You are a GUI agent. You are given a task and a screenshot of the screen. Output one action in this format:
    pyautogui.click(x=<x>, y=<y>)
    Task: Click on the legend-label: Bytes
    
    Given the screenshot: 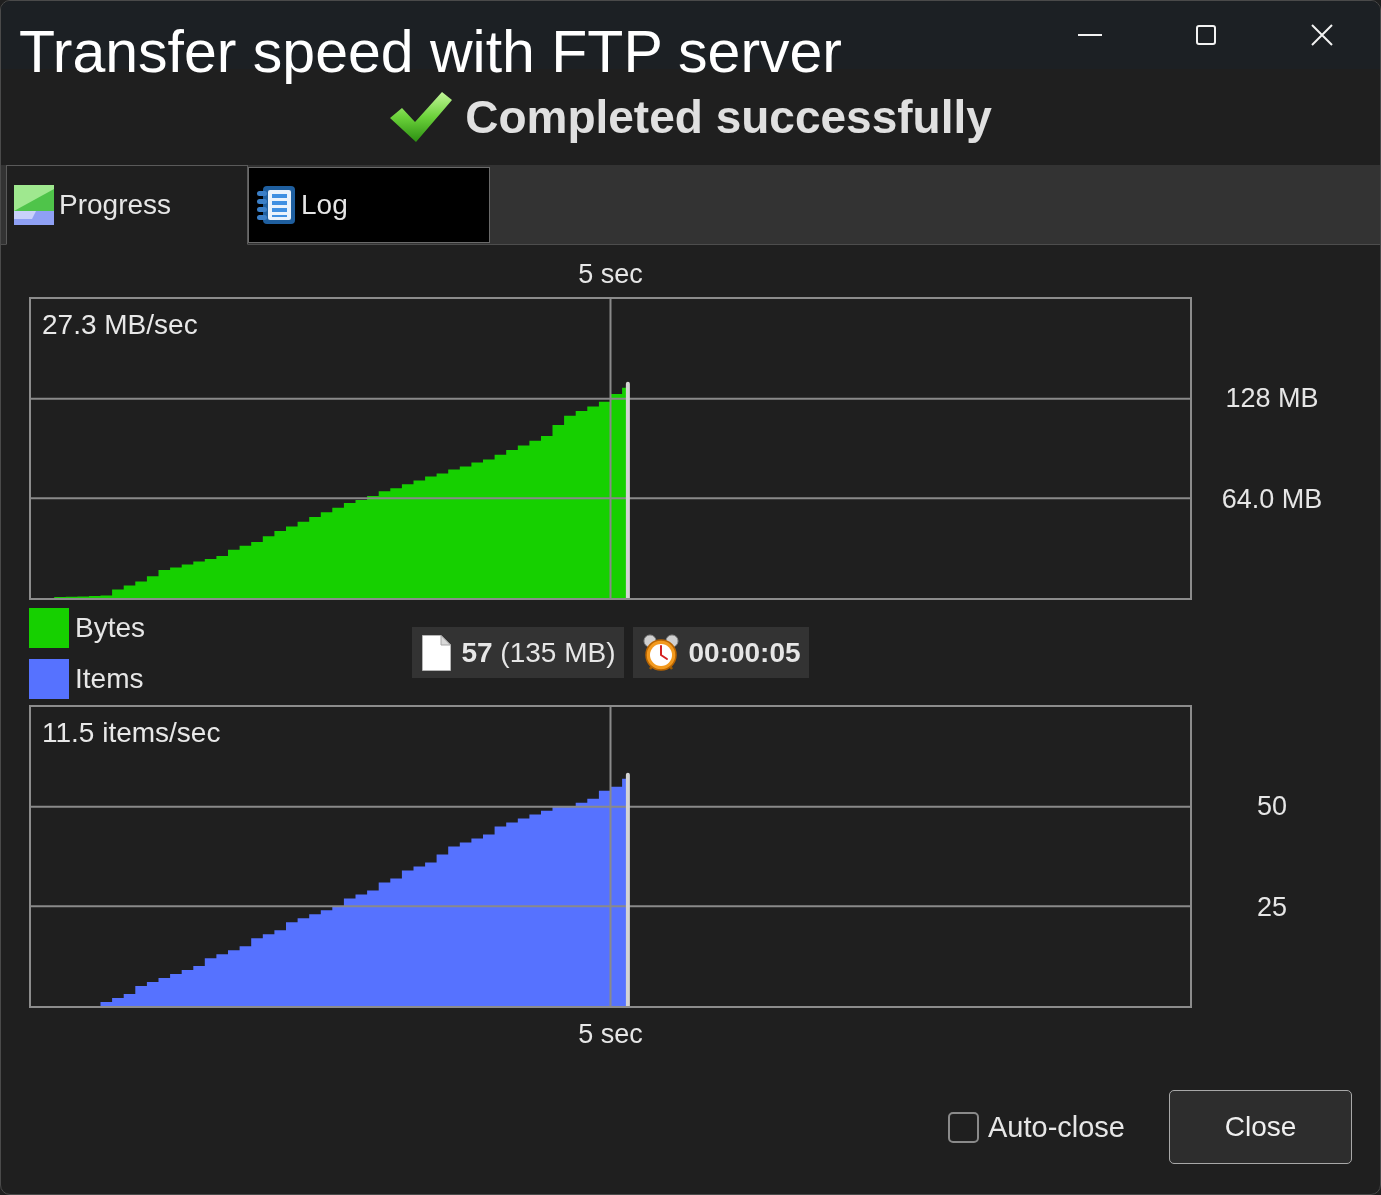 What is the action you would take?
    pyautogui.click(x=110, y=628)
    